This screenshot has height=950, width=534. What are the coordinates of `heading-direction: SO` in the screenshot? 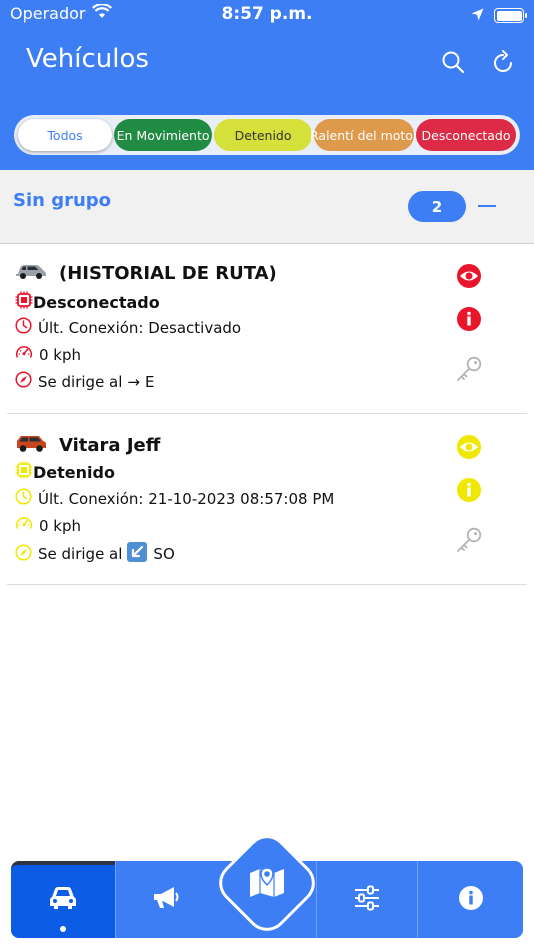 It's located at (164, 554).